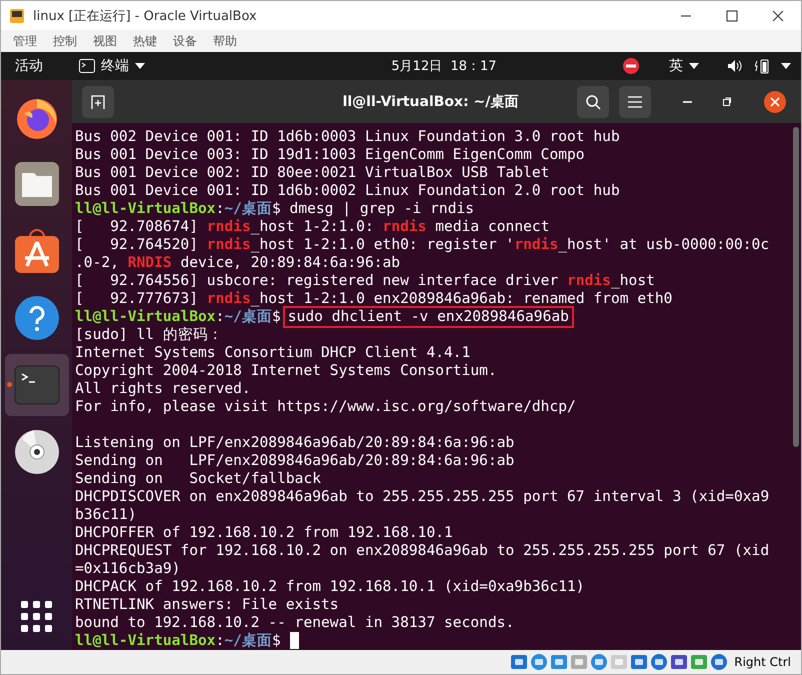 The height and width of the screenshot is (675, 802). Describe the element at coordinates (145, 317) in the screenshot. I see `prompt-user: ll@ll-VirtualBox` at that location.